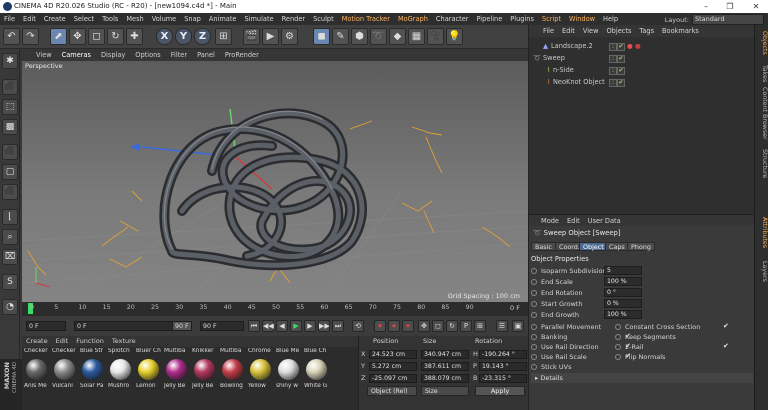  I want to click on timeline-layout-icon: ☰, so click(502, 326).